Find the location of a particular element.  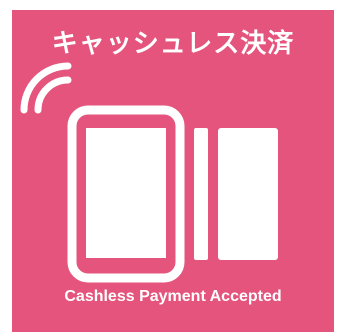

wireless-signal-icon is located at coordinates (46, 88).